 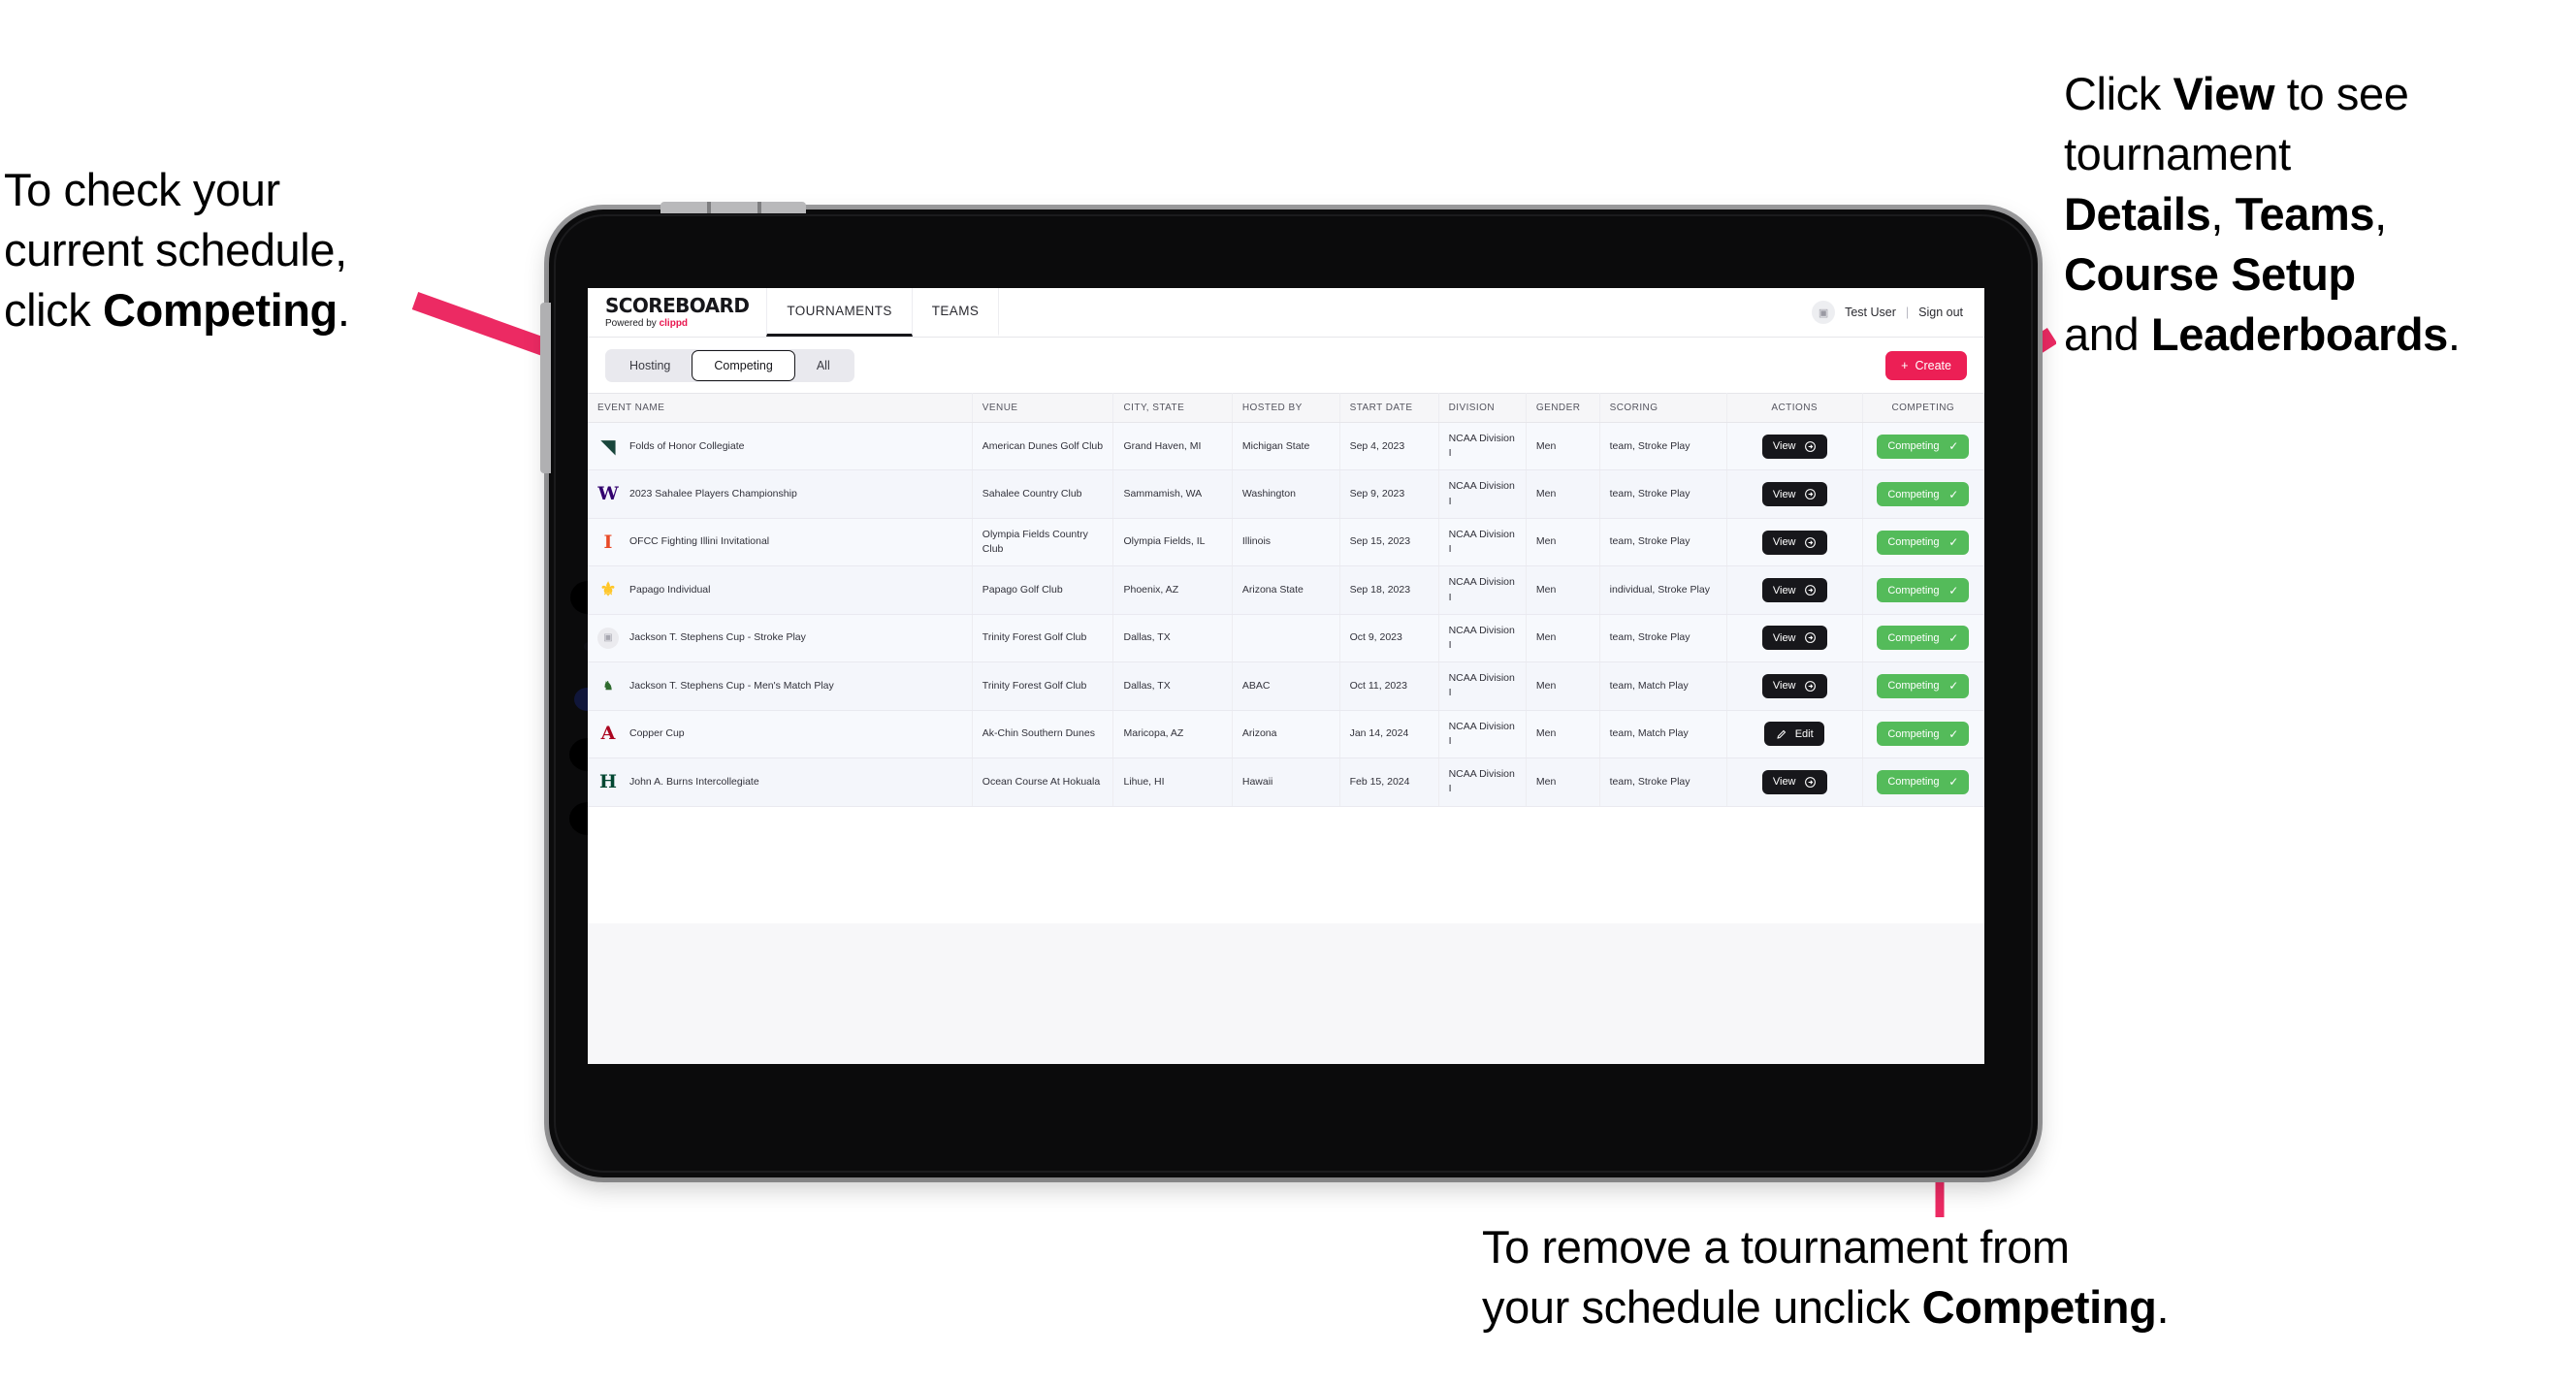 What do you see at coordinates (1389, 542) in the screenshot?
I see `cell-start-date: Sep 15, 2023` at bounding box center [1389, 542].